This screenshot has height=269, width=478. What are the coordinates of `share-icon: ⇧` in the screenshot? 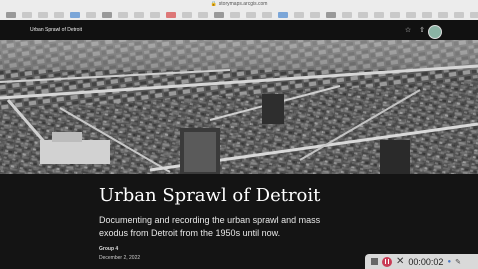 It's located at (422, 30).